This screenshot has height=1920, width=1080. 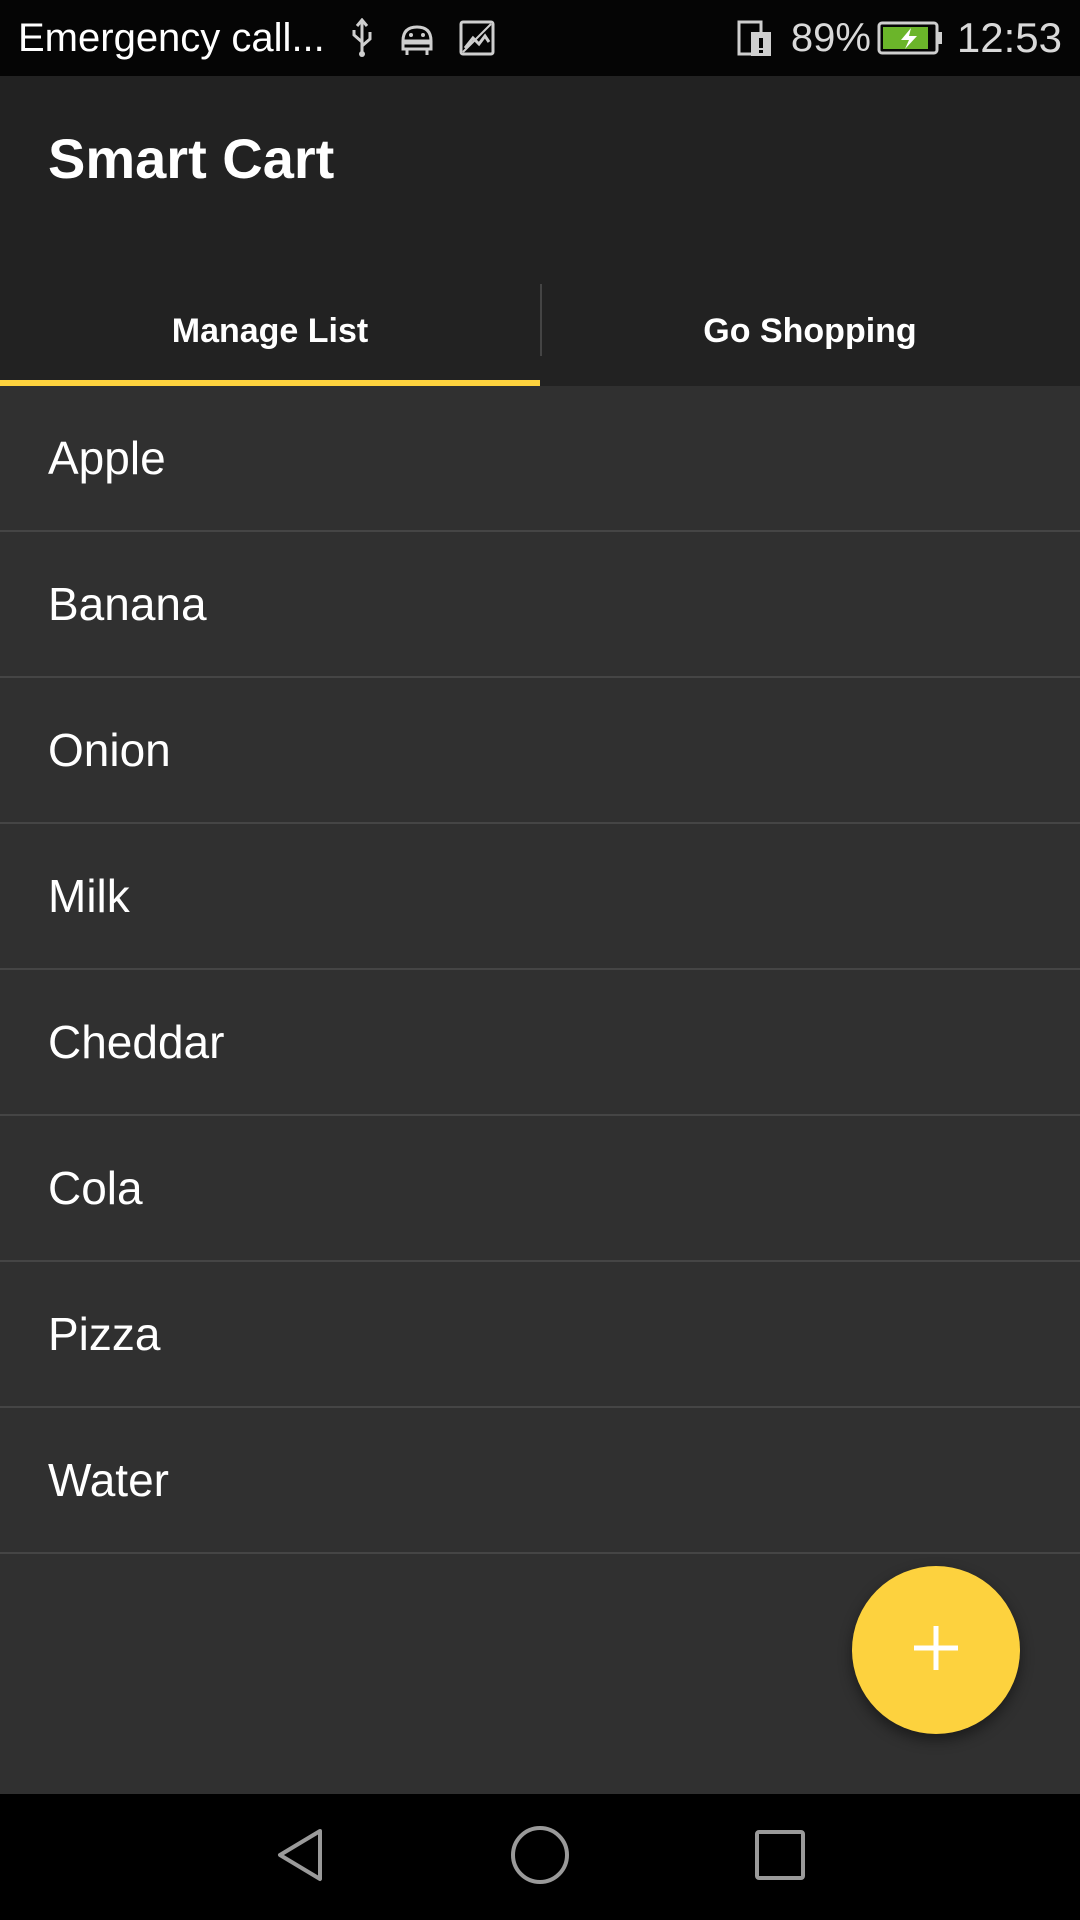 I want to click on tab-manage-list: Manage List, so click(x=270, y=331).